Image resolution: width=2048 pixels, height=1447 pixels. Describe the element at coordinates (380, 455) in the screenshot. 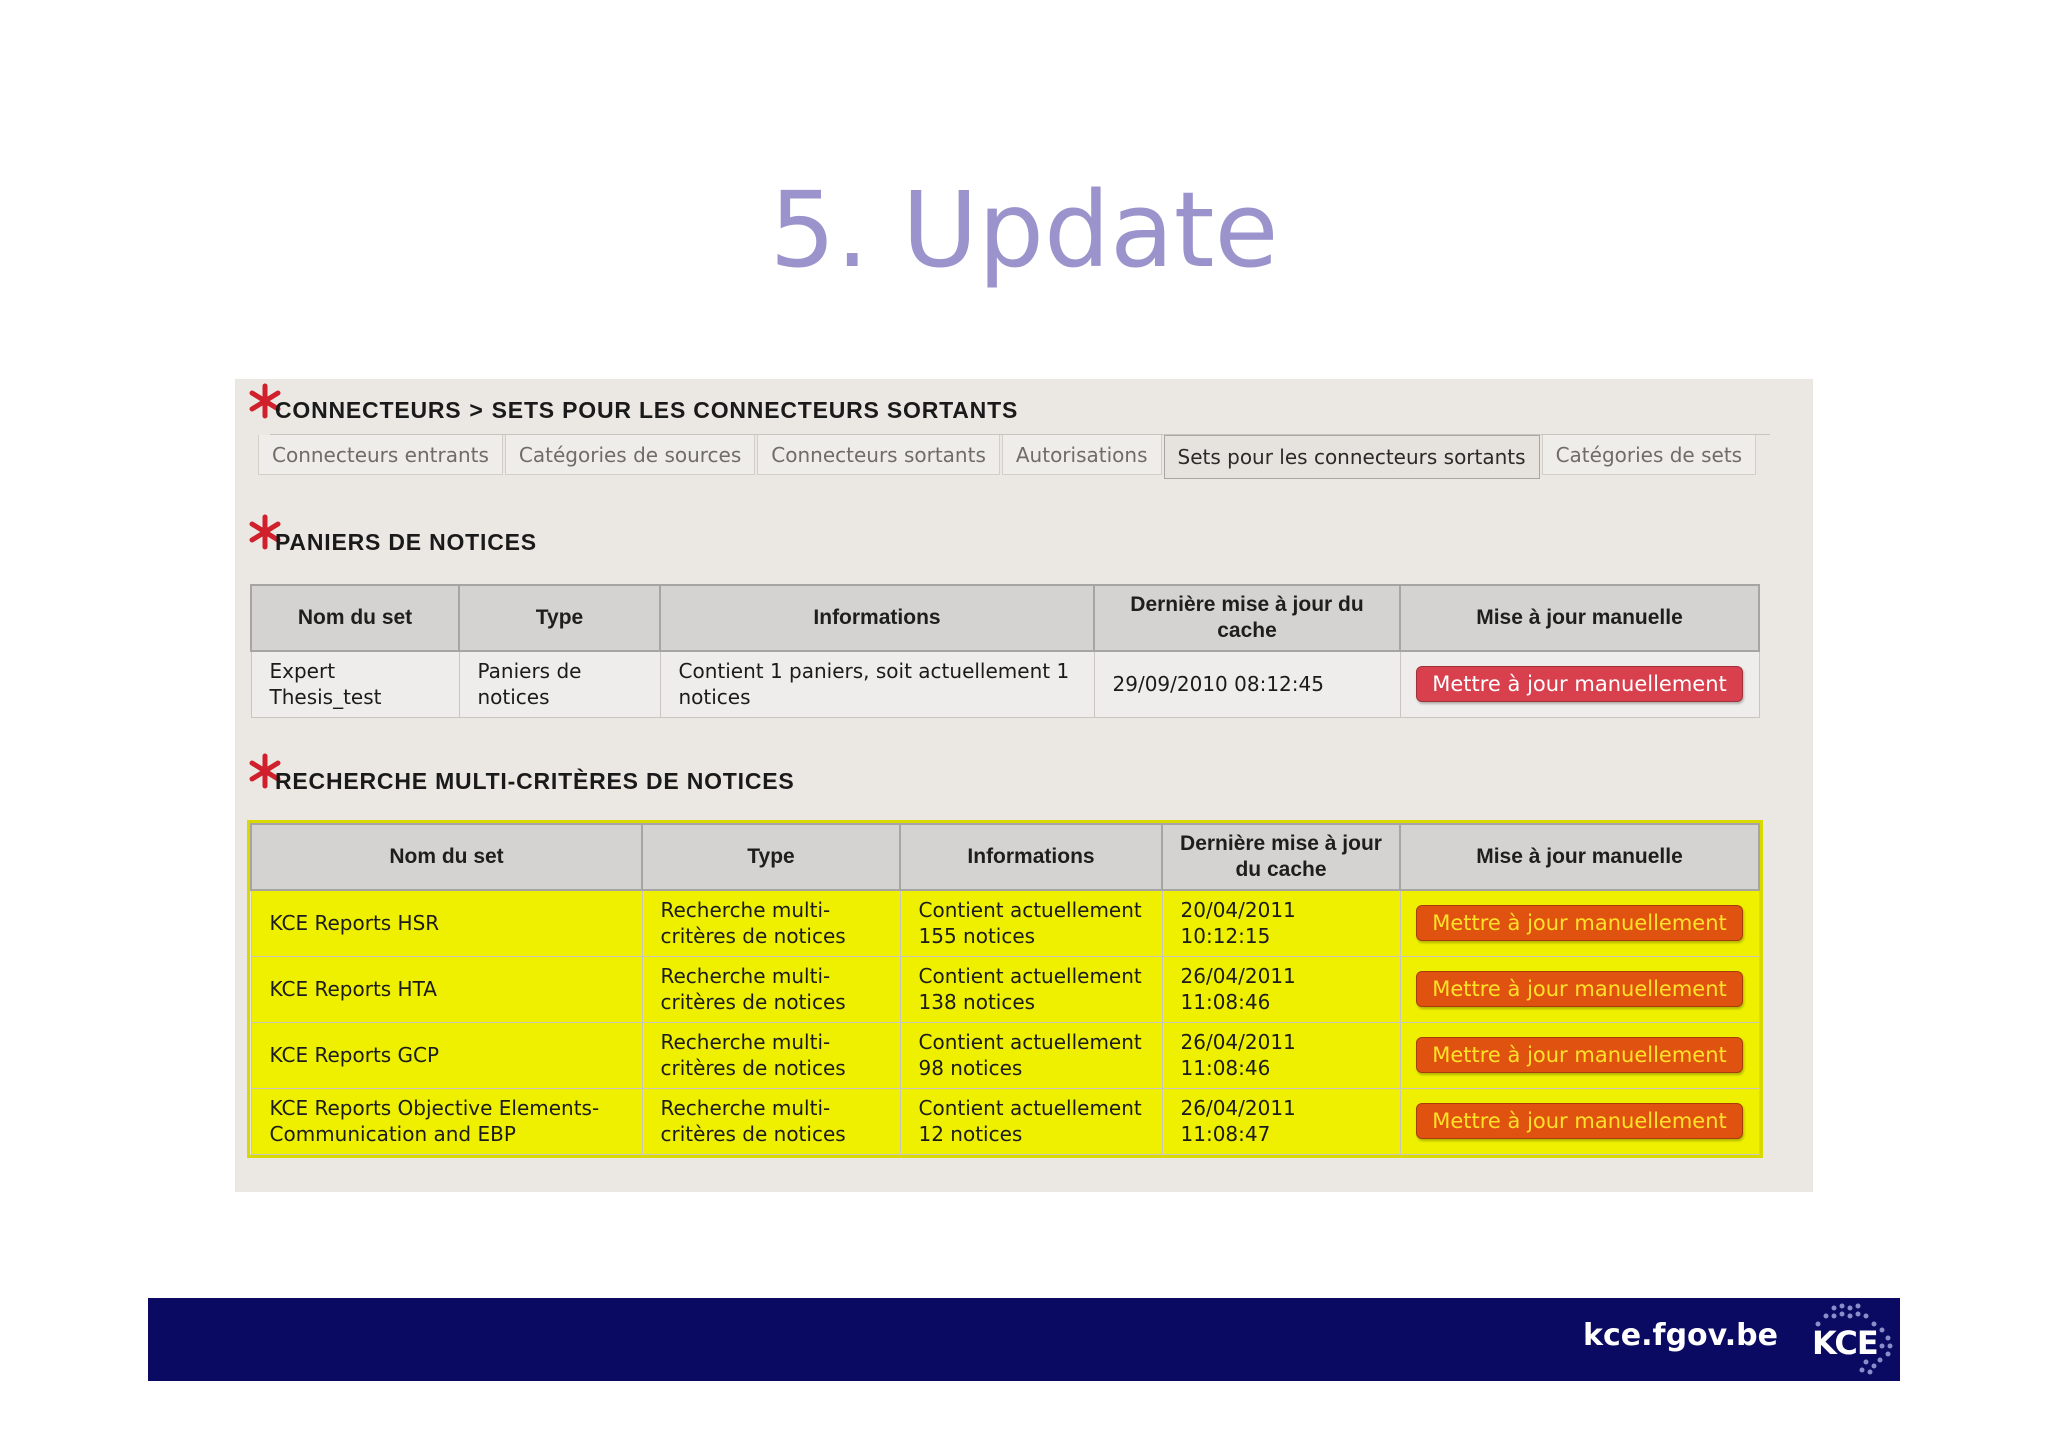

I see `tab-connecteurs-entrants: Connecteurs entrants` at that location.